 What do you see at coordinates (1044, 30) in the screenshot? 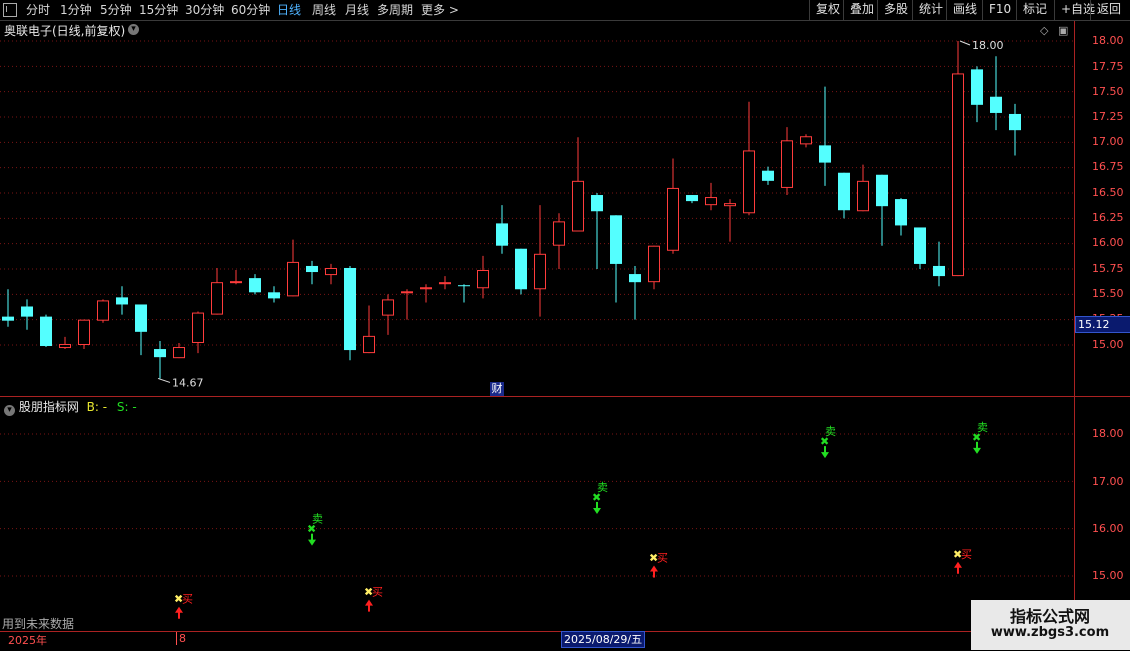
I see `diamond-icon: ◇` at bounding box center [1044, 30].